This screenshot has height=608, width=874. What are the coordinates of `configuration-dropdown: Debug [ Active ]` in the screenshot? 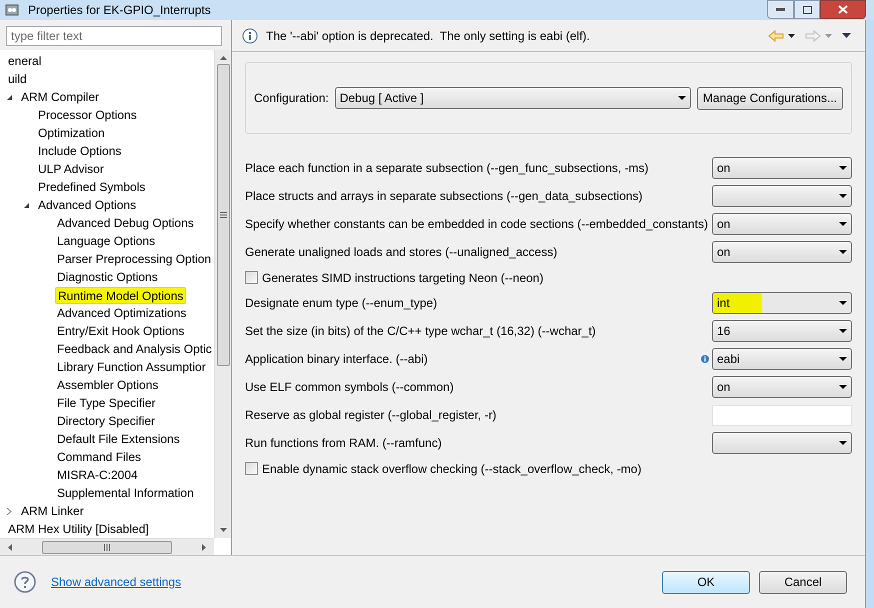 It's located at (512, 98).